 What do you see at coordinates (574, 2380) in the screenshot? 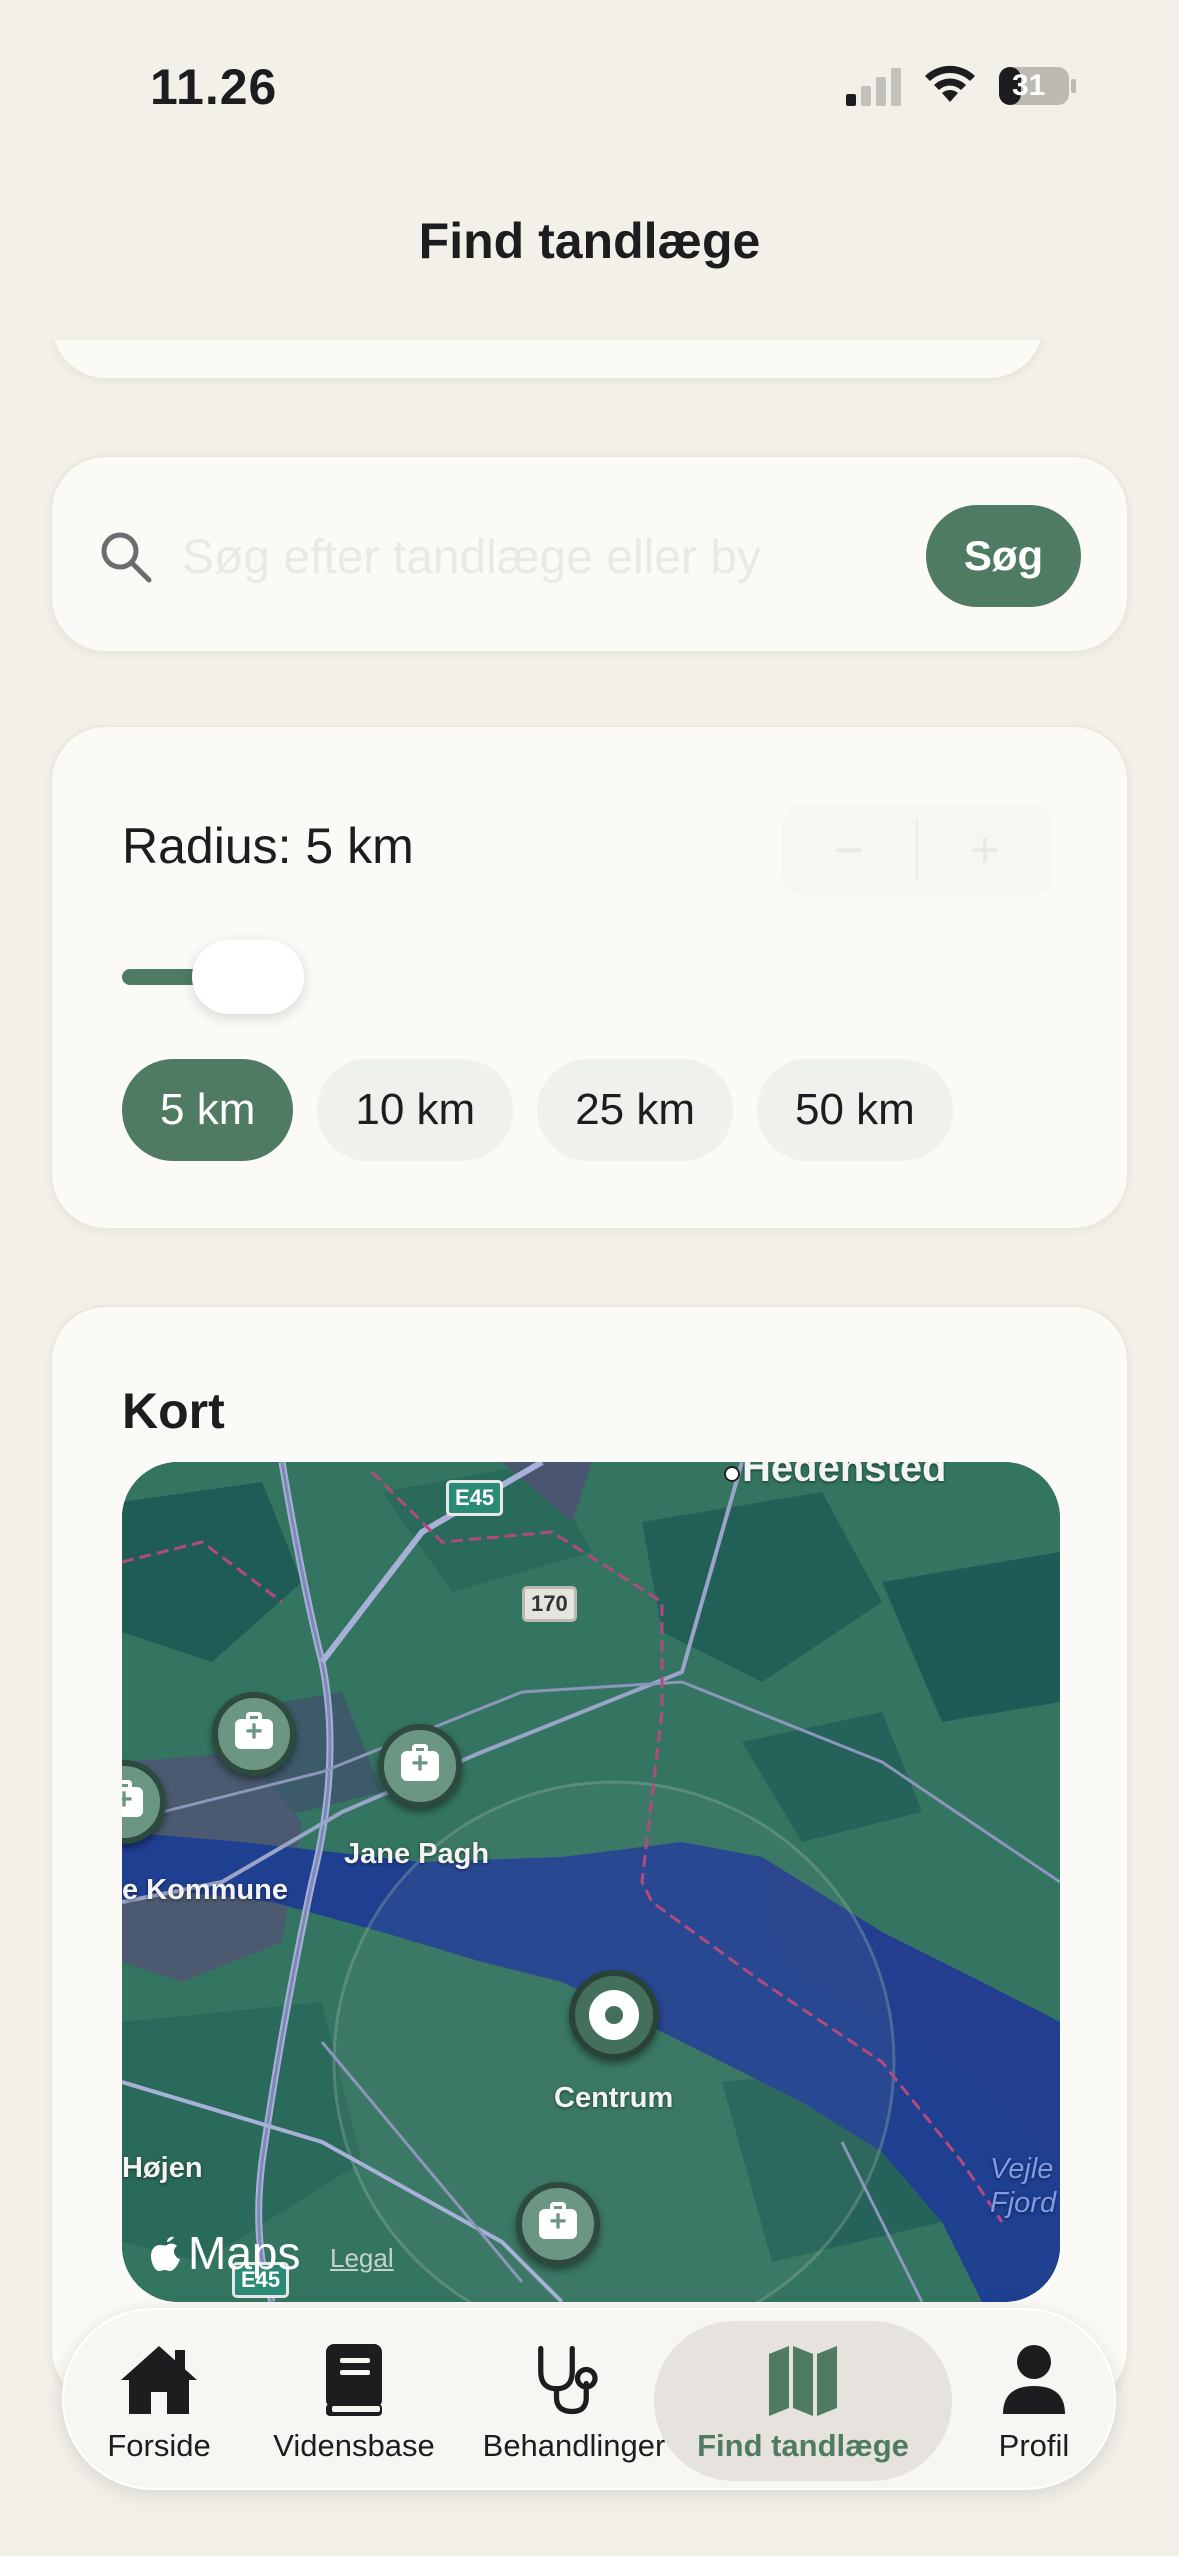
I see `stethoscope-icon` at bounding box center [574, 2380].